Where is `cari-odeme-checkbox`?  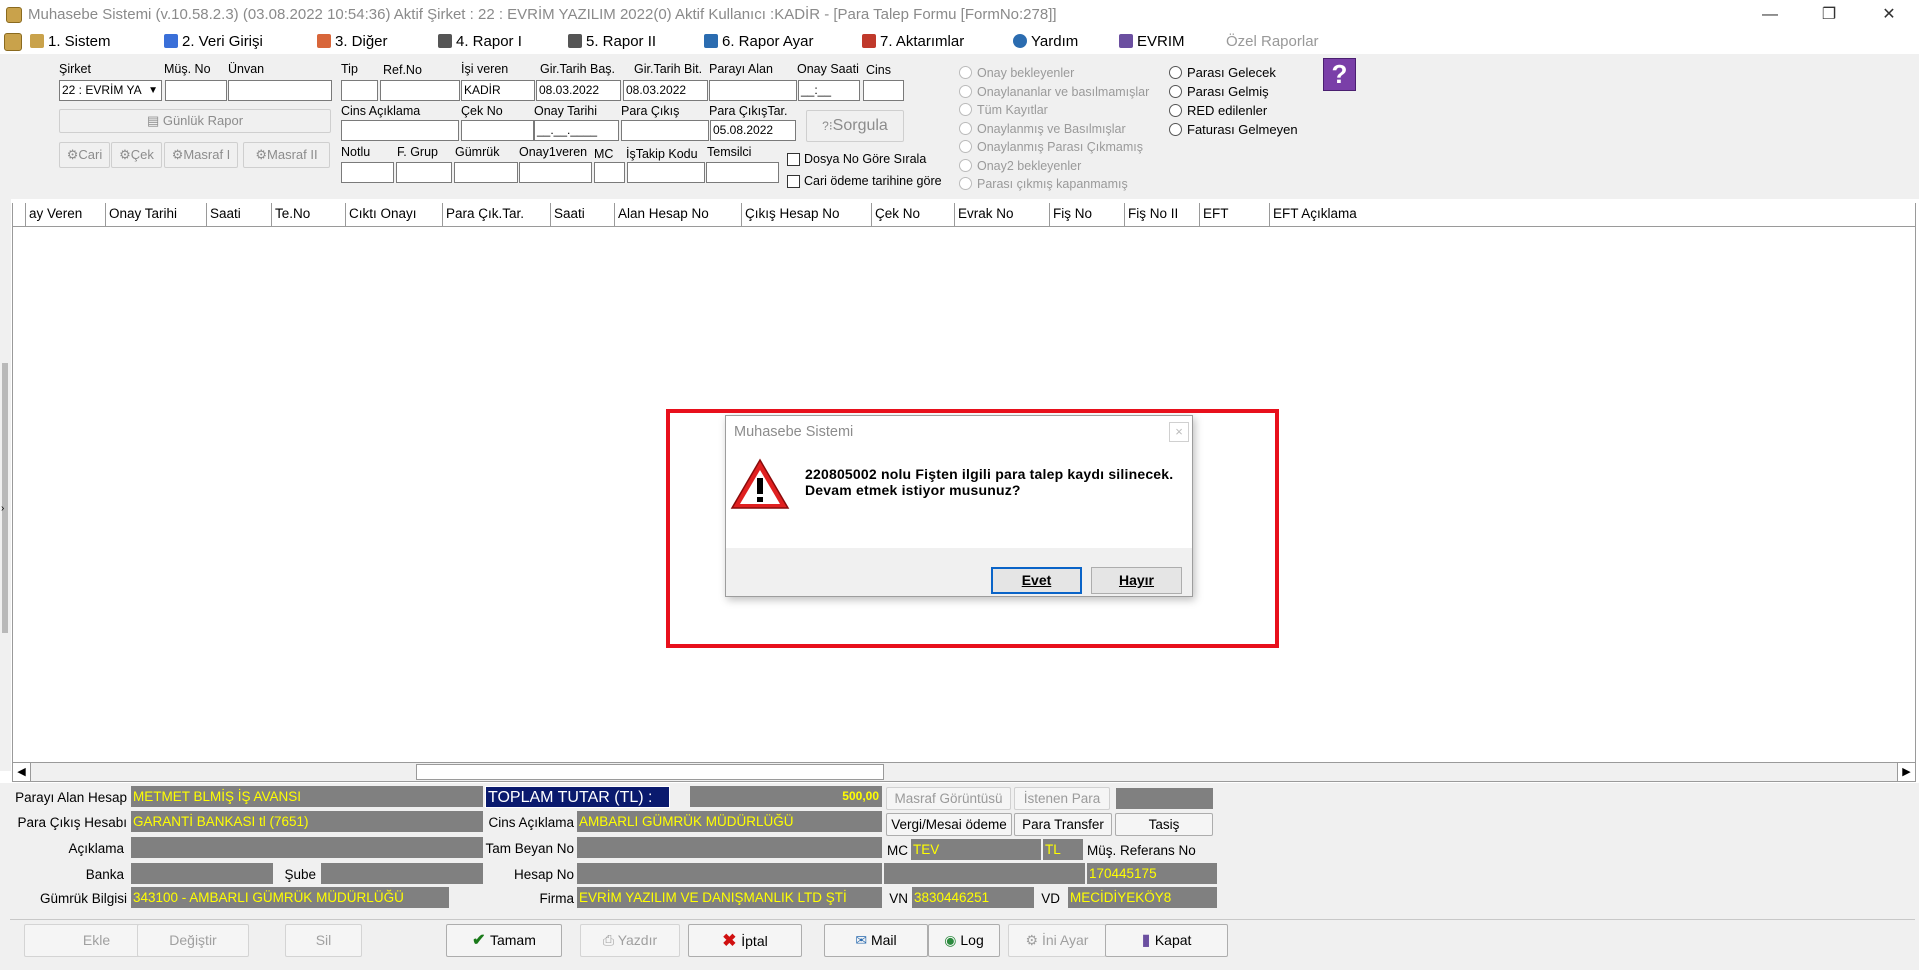 cari-odeme-checkbox is located at coordinates (793, 181).